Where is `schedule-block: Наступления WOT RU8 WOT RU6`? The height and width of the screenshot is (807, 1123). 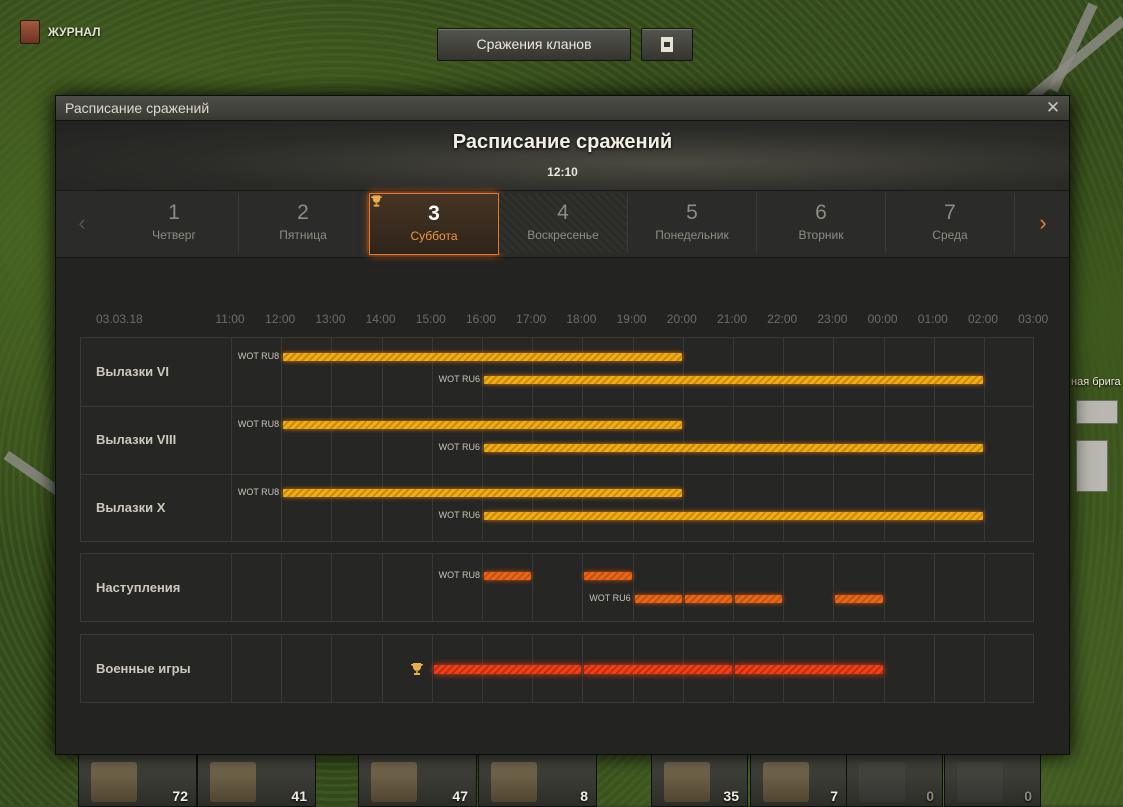 schedule-block: Наступления WOT RU8 WOT RU6 is located at coordinates (557, 587).